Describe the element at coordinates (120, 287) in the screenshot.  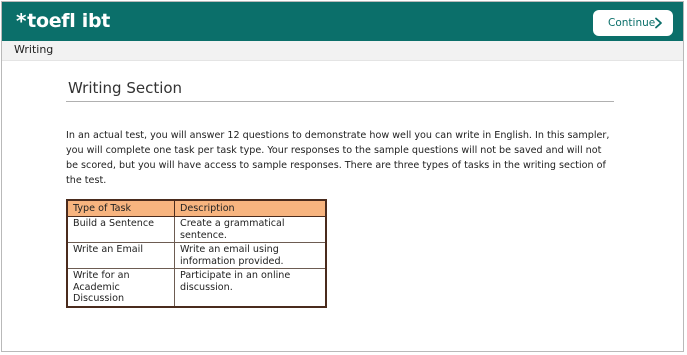
I see `table-cell-type: Write for an Academic Discussion` at that location.